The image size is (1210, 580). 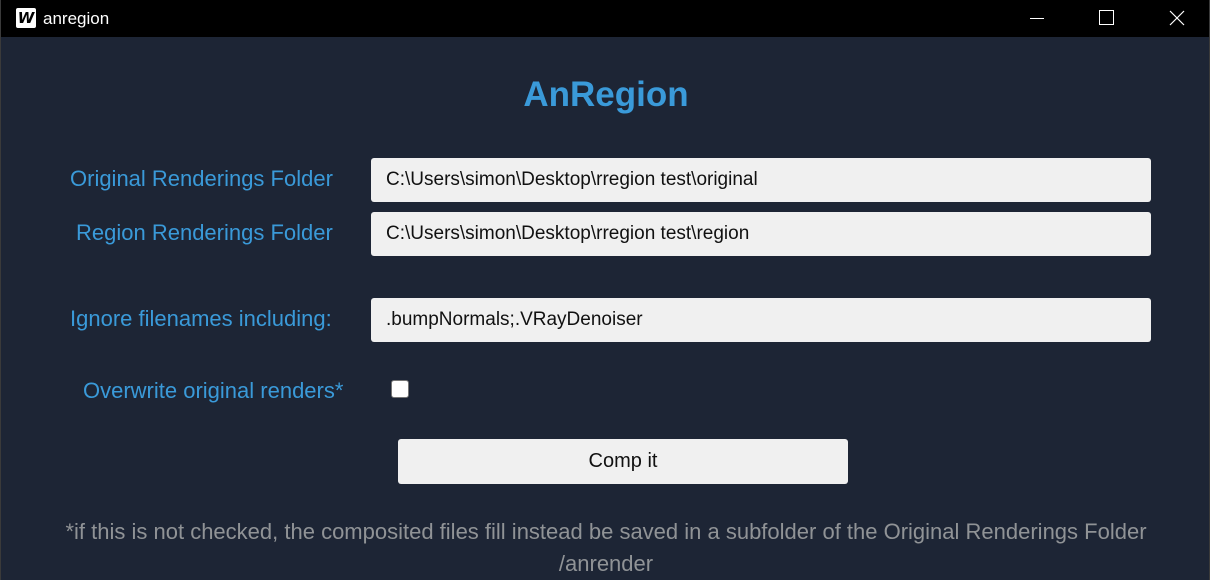 What do you see at coordinates (606, 563) in the screenshot?
I see `footnote-line-2: /anrender` at bounding box center [606, 563].